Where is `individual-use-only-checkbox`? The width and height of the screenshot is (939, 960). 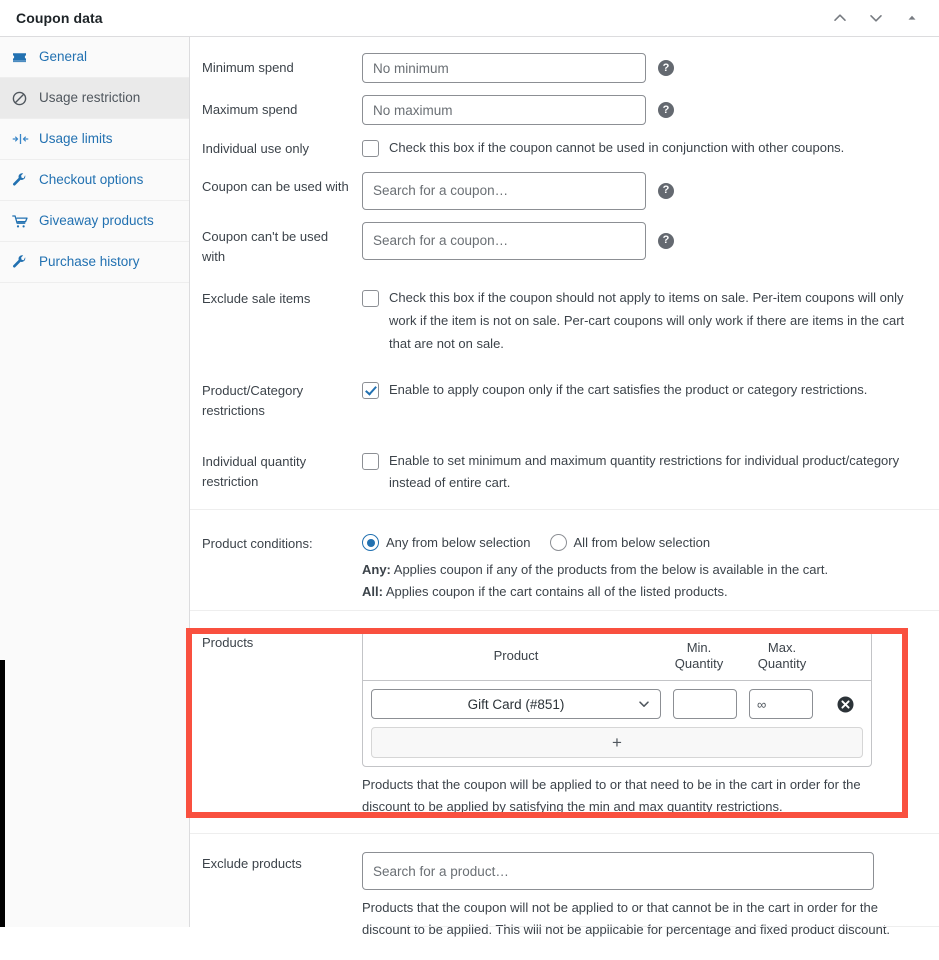 individual-use-only-checkbox is located at coordinates (370, 148).